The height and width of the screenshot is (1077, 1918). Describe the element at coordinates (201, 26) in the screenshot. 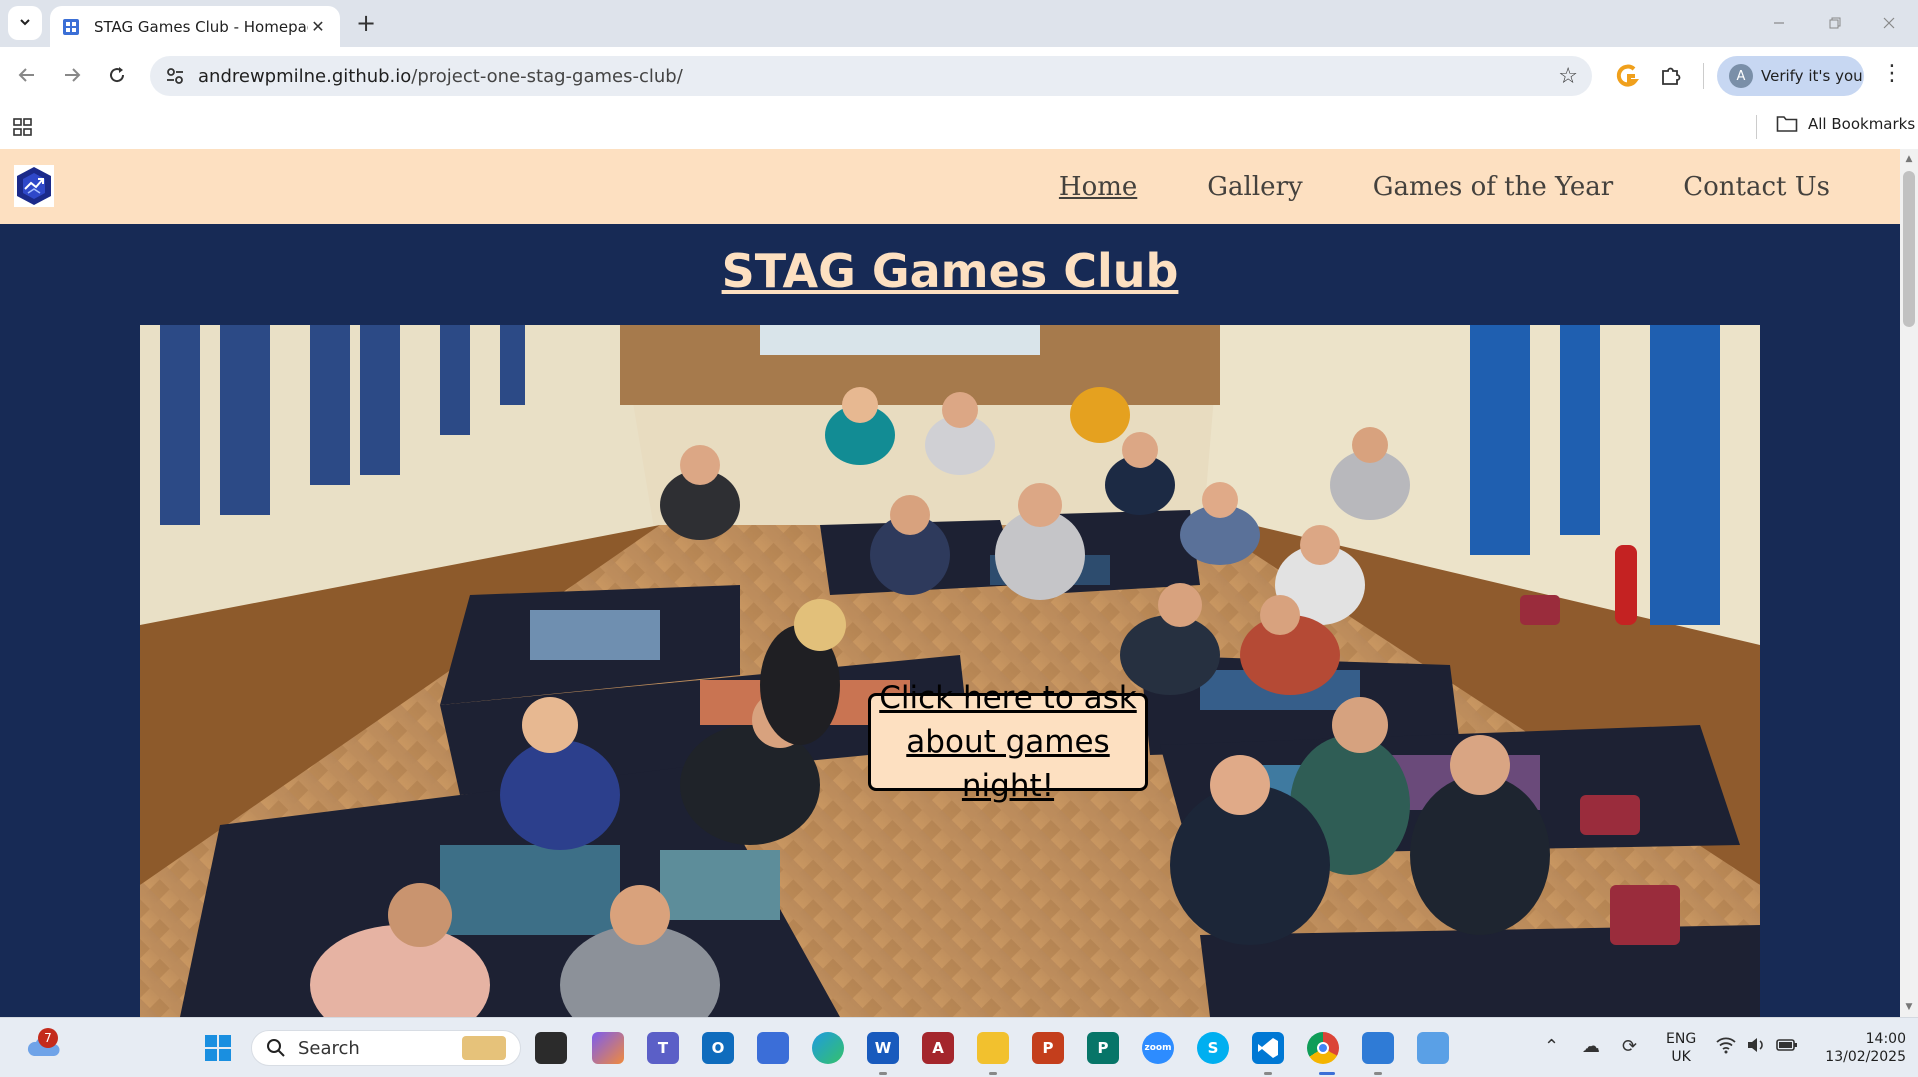

I see `tab-title: STAG Games Club - Homepage` at that location.